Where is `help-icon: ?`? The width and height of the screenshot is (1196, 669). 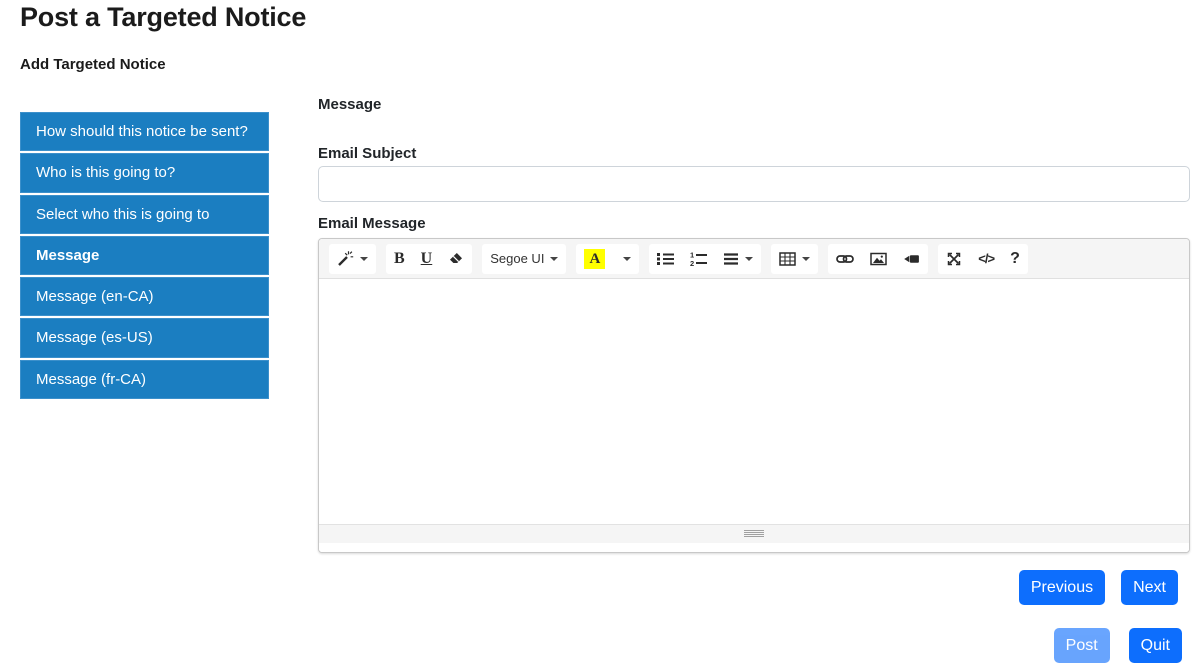 help-icon: ? is located at coordinates (1015, 258).